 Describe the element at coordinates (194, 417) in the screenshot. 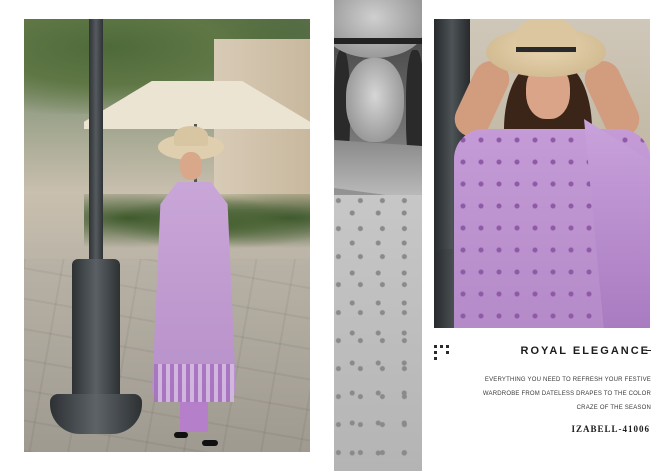

I see `model-legs` at that location.